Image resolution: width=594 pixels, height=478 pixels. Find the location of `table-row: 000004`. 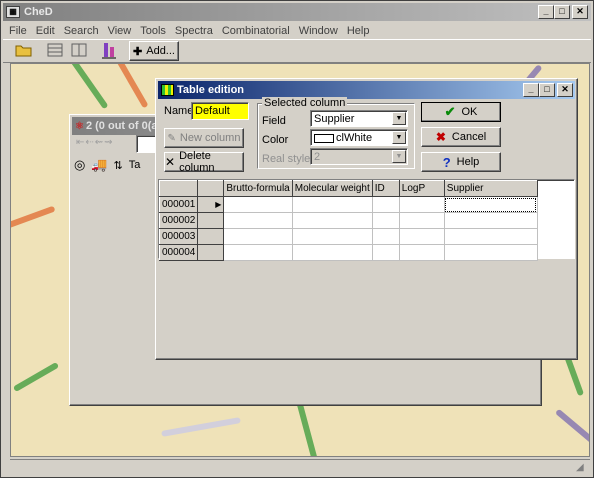

table-row: 000004 is located at coordinates (348, 252).